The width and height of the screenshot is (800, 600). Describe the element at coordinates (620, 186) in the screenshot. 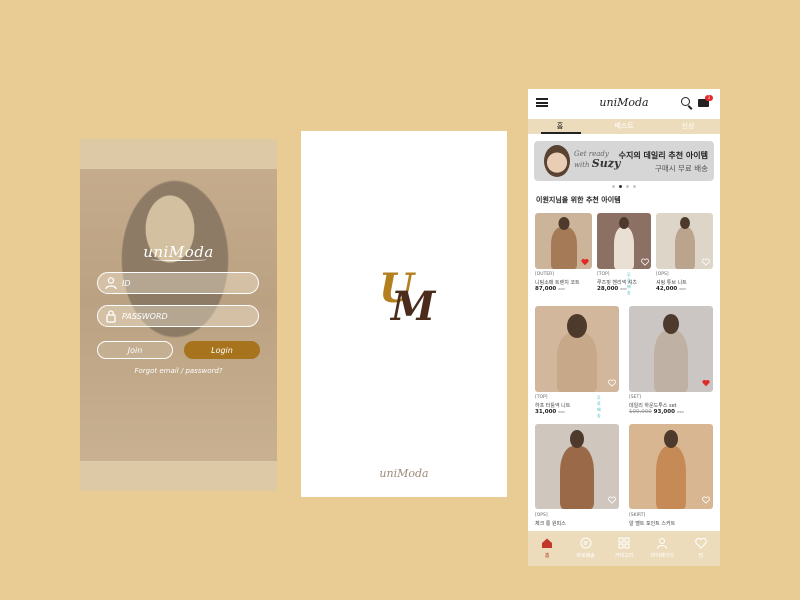

I see `pagination-dot-active` at that location.